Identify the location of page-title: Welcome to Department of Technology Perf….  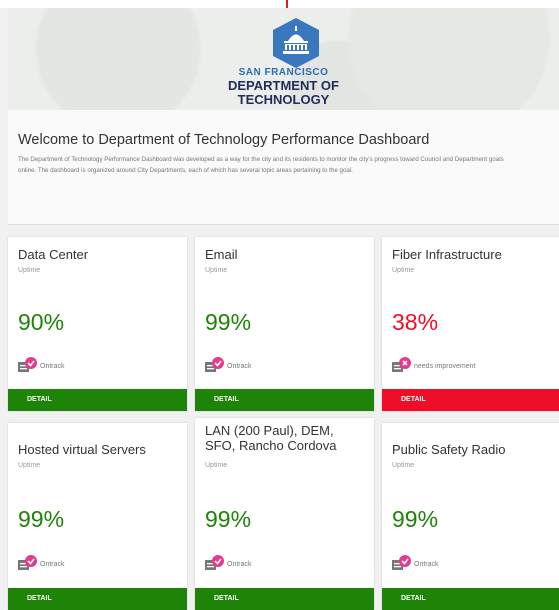
(224, 140).